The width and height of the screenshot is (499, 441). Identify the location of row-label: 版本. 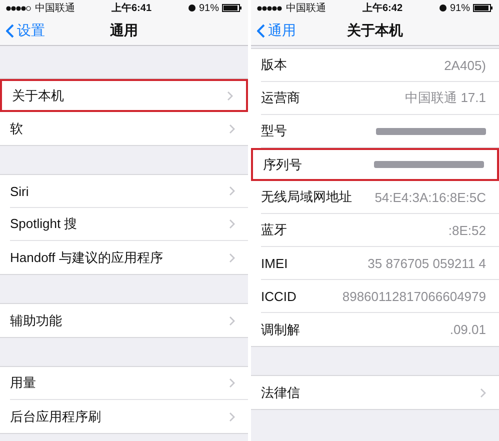
(274, 65).